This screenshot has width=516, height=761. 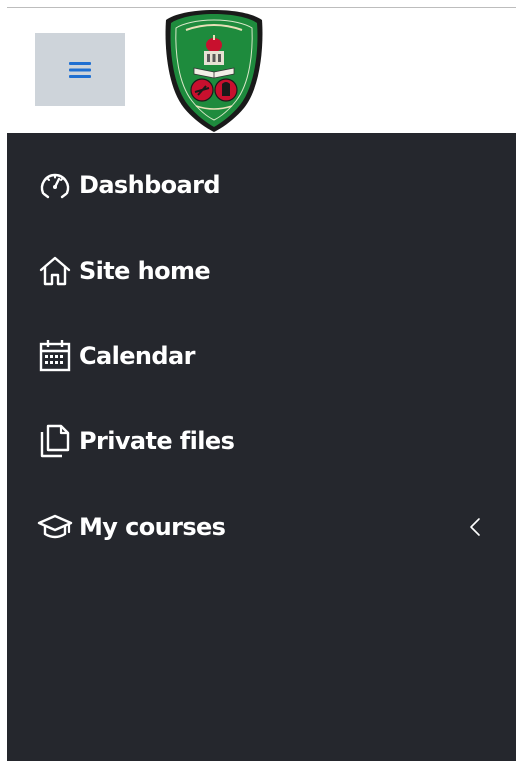 I want to click on left-edge, so click(x=3, y=380).